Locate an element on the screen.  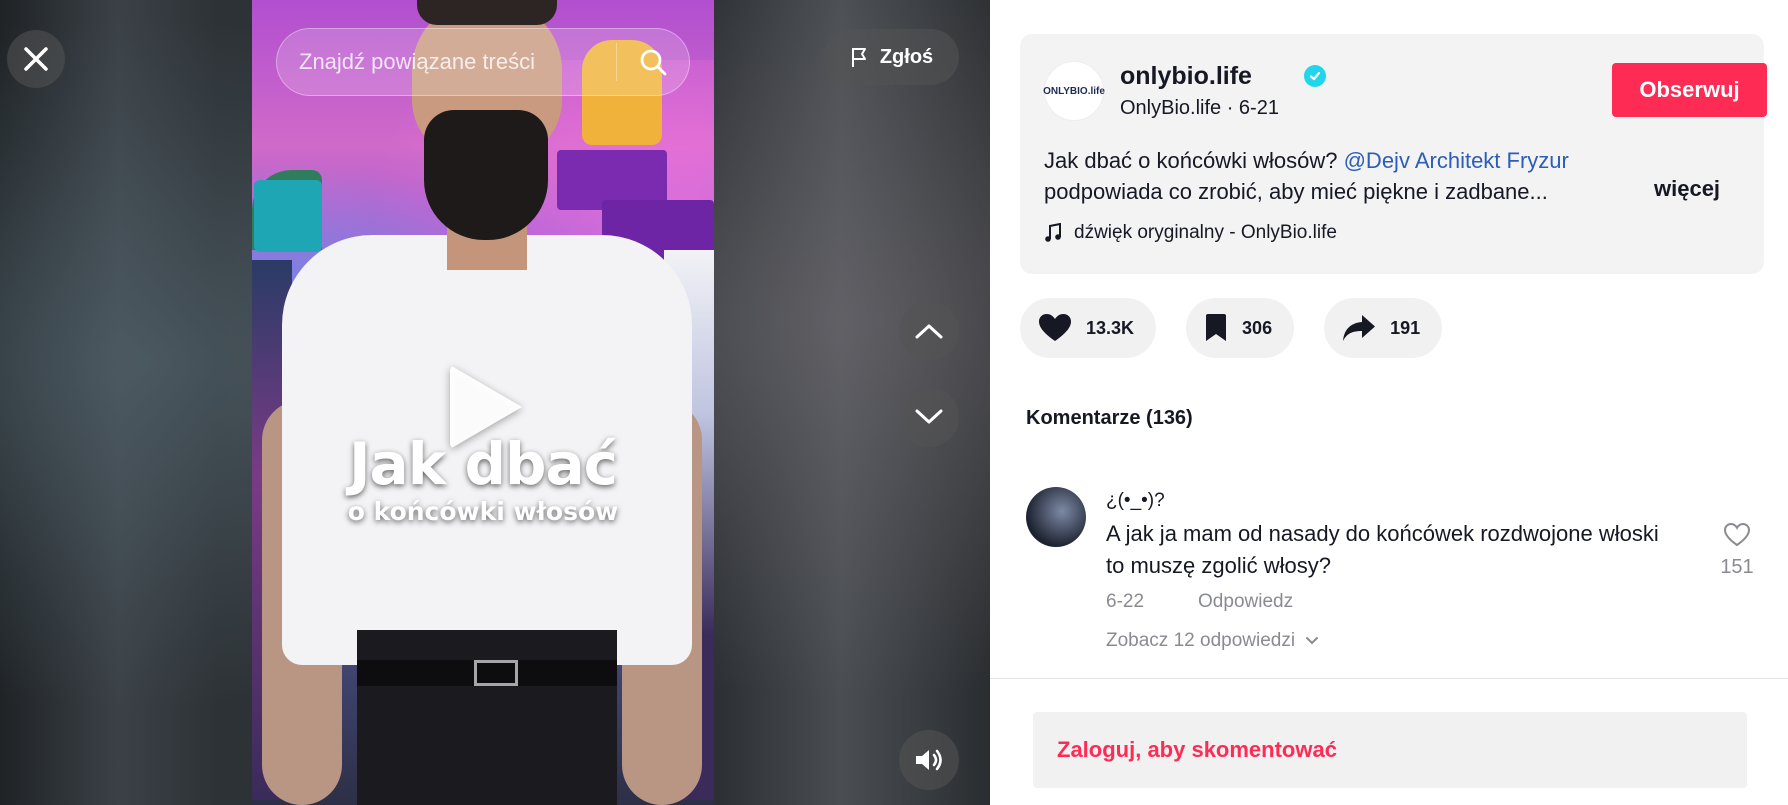
like-button: 13.3K is located at coordinates (1088, 328).